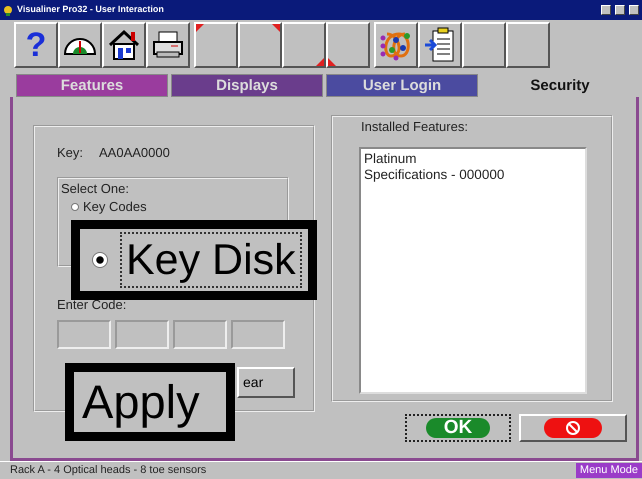 Image resolution: width=642 pixels, height=479 pixels. What do you see at coordinates (458, 428) in the screenshot?
I see `ok-button: OK` at bounding box center [458, 428].